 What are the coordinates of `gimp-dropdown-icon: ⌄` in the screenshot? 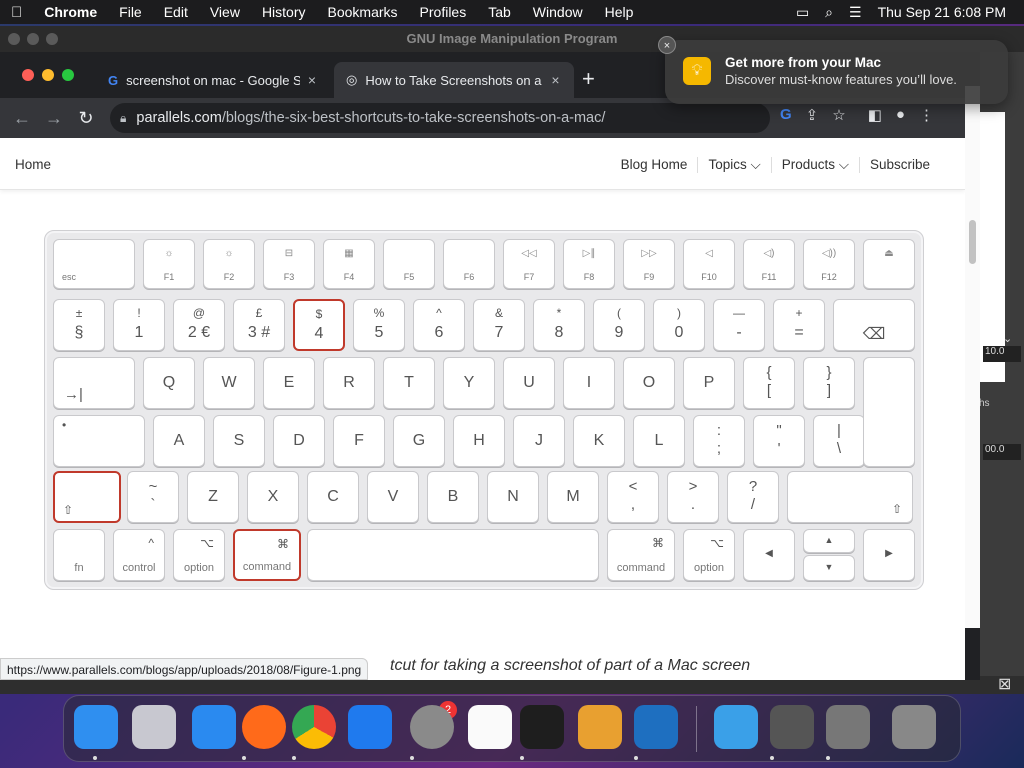 It's located at (1007, 338).